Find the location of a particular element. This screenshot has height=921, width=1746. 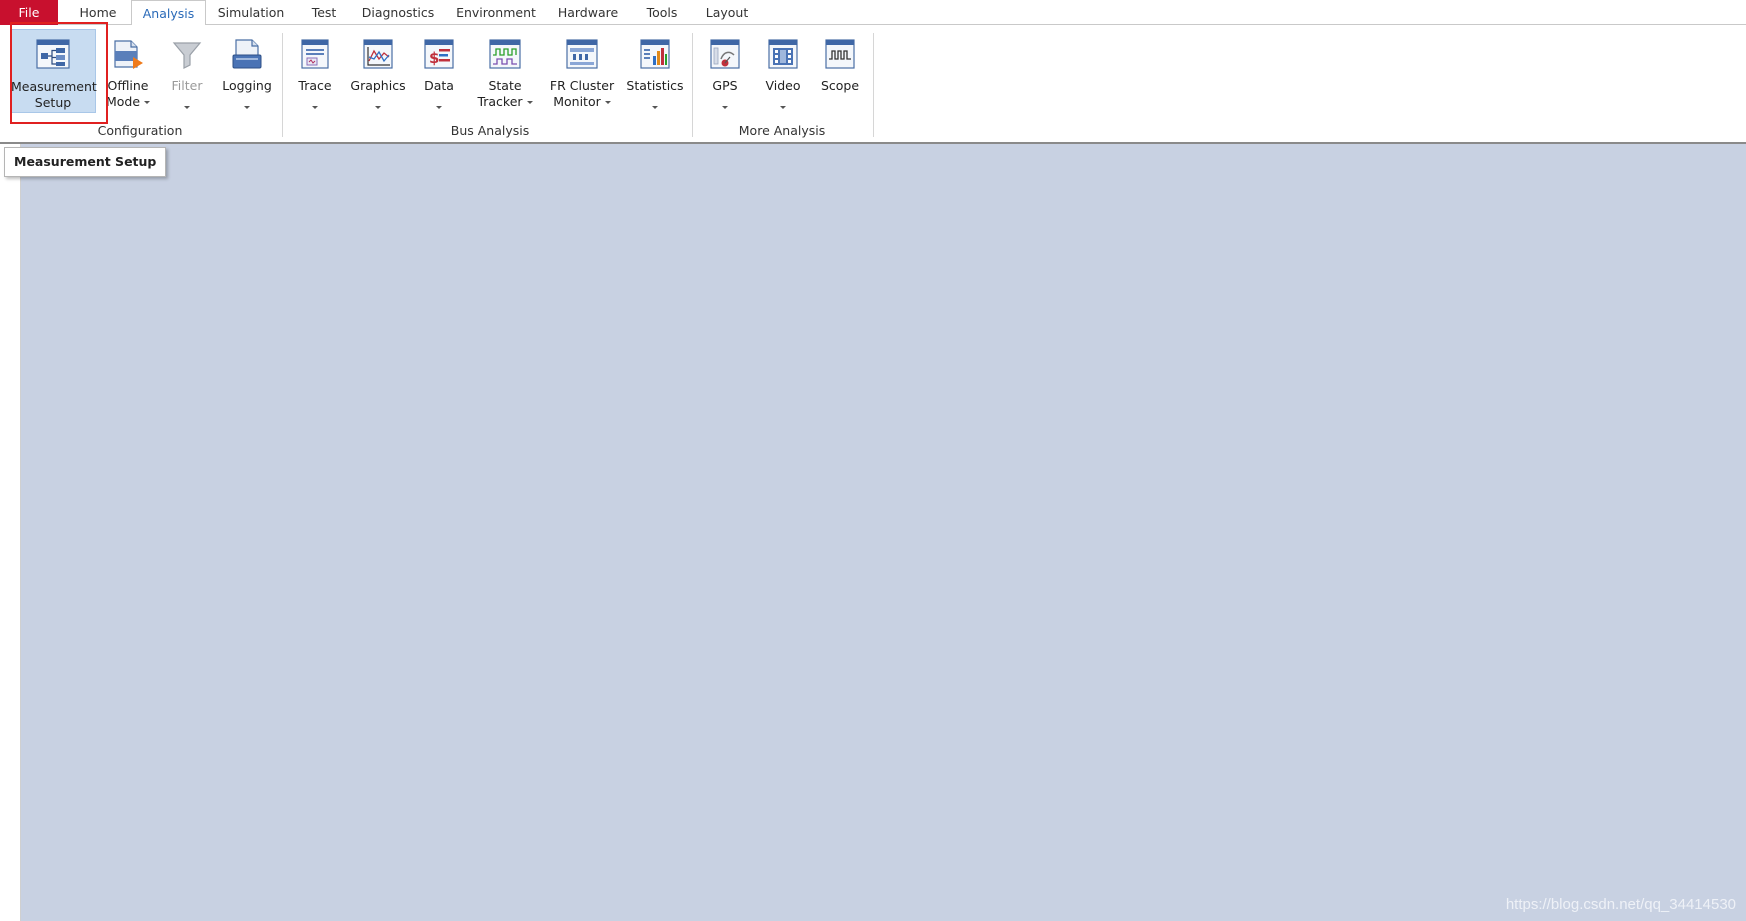

watermark: https://blog.csdn.net/qq_34414530 is located at coordinates (1620, 904).